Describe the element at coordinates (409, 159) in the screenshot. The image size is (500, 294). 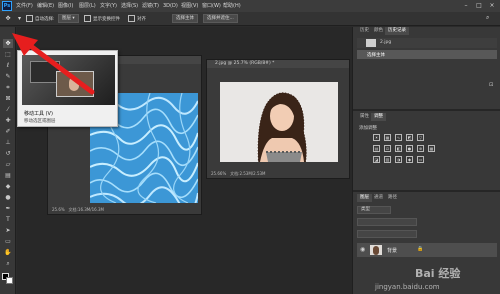
I see `selective-color-icon: ◆` at that location.